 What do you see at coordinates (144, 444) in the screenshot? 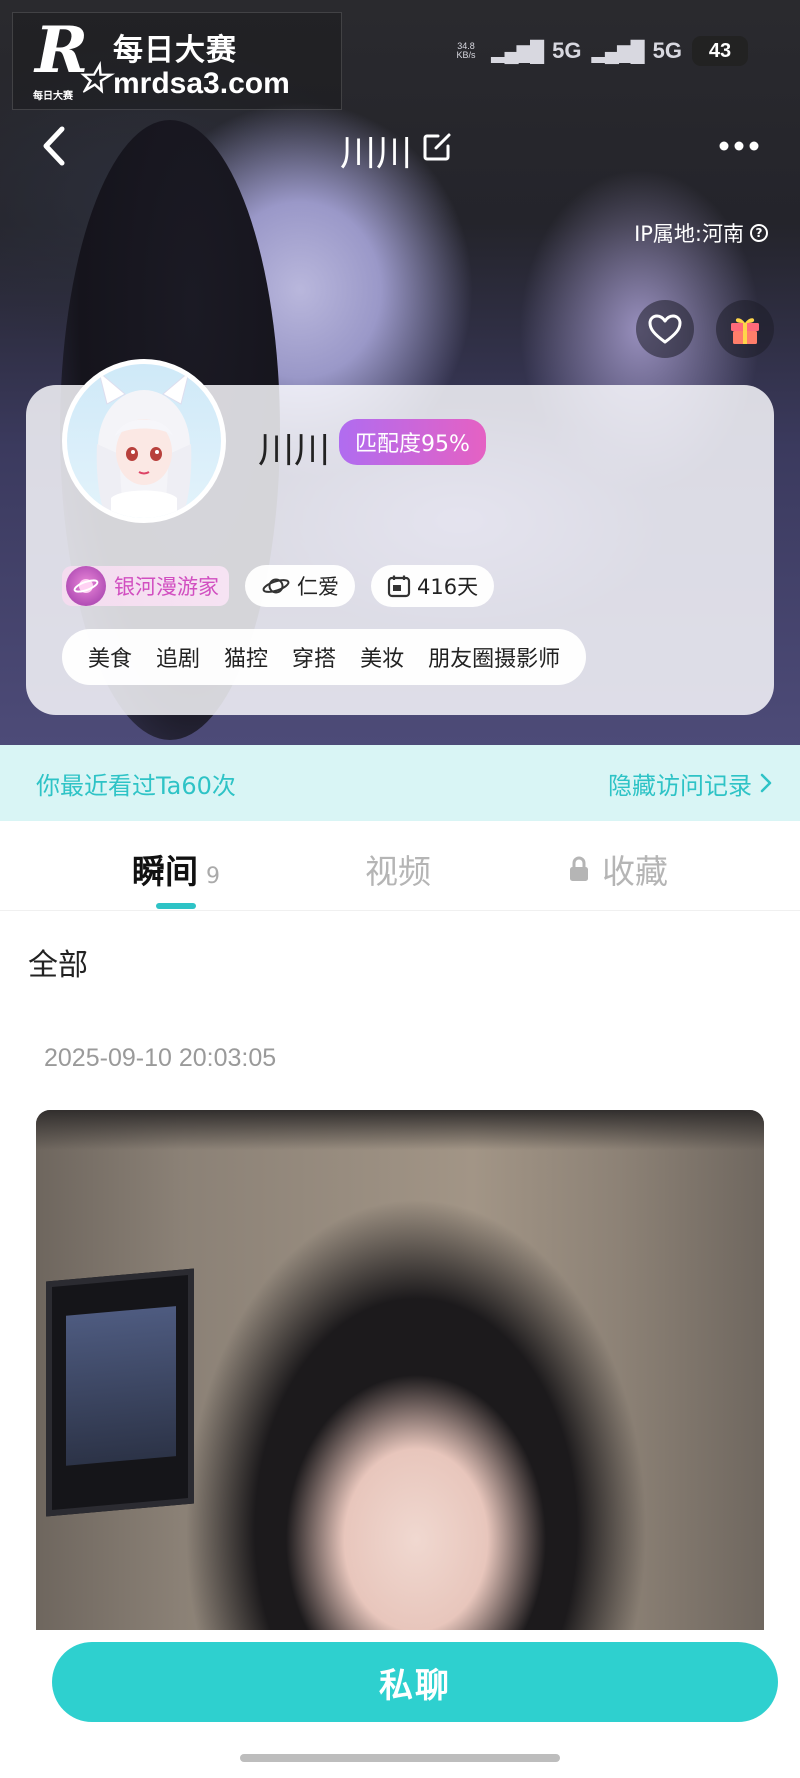
I see `avatar-illustration` at bounding box center [144, 444].